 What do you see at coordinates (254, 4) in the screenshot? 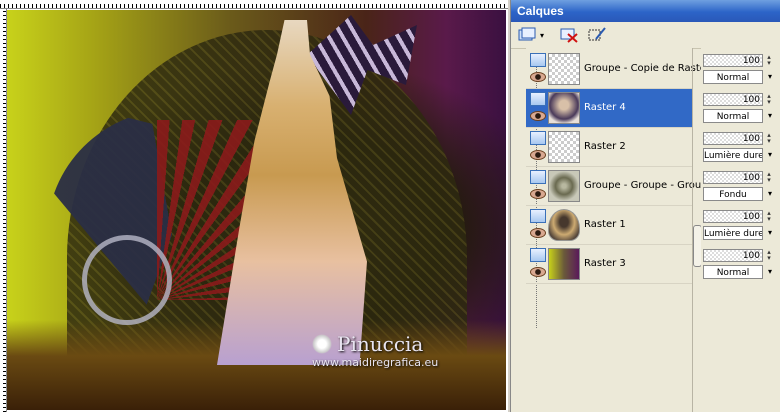
I see `horizontal-ruler` at bounding box center [254, 4].